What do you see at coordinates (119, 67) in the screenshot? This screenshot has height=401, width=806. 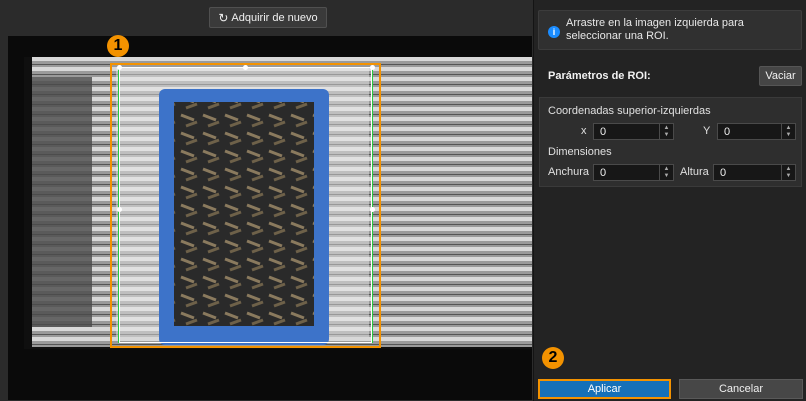 I see `roi-handle-top-left` at bounding box center [119, 67].